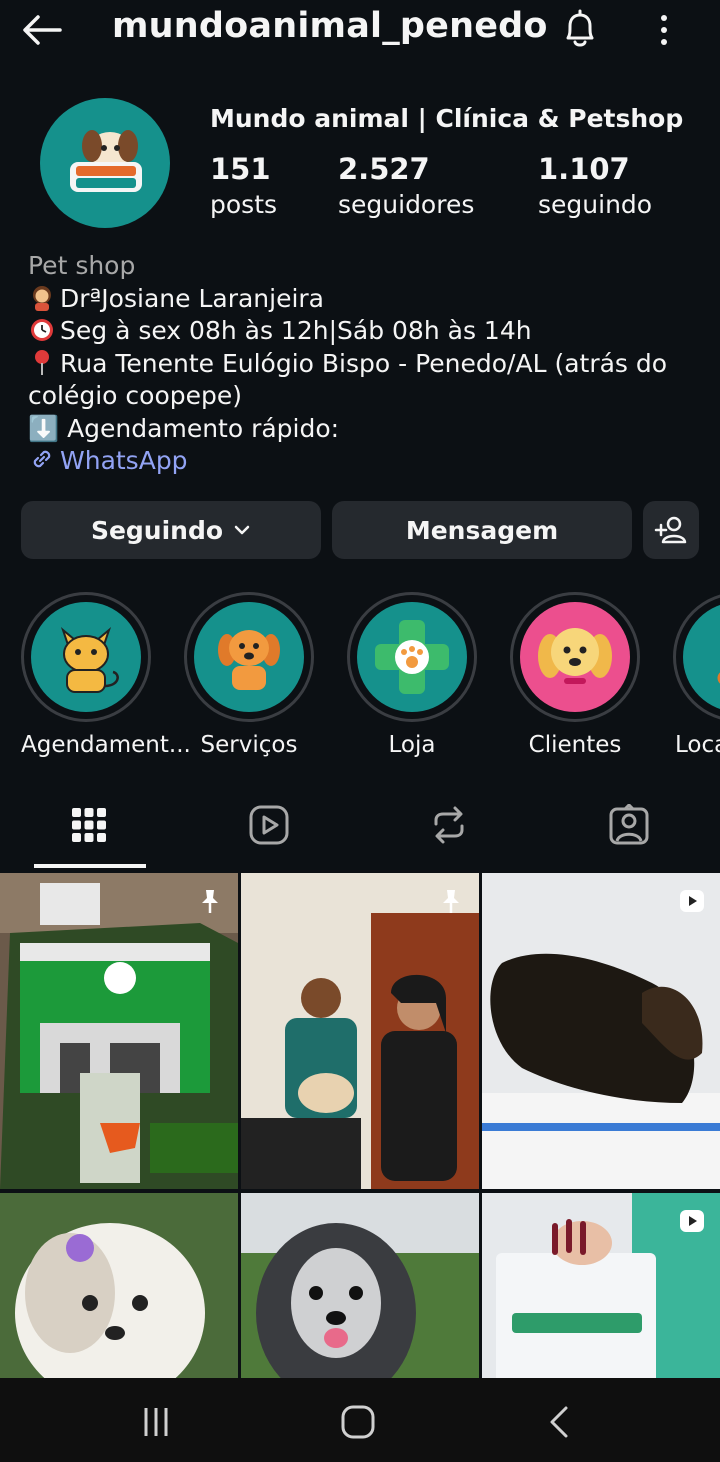  Describe the element at coordinates (384, 169) in the screenshot. I see `followers-count: 2.527` at that location.